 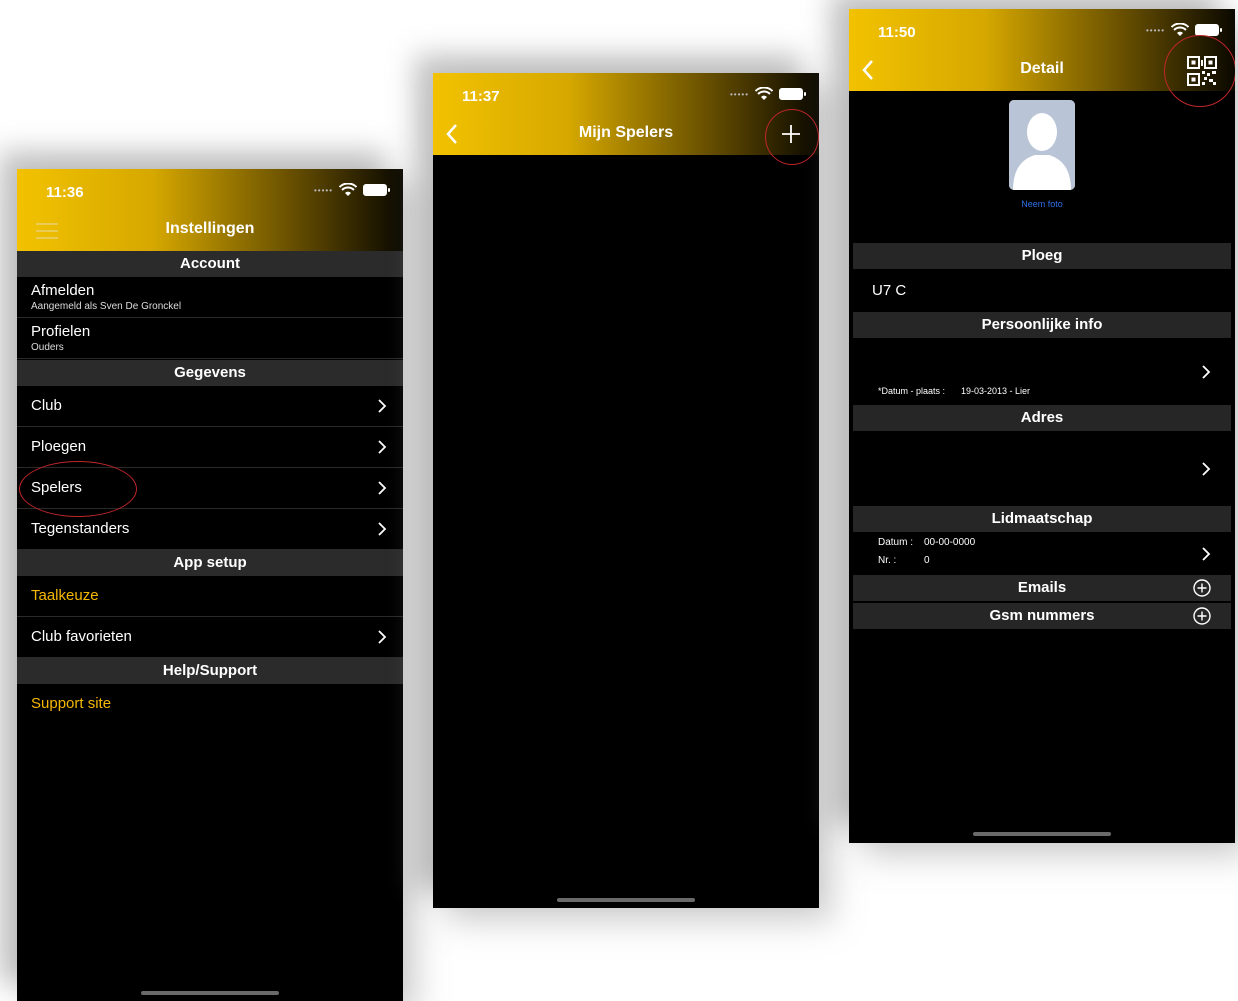 What do you see at coordinates (210, 338) in the screenshot?
I see `row-profielen: Profielen Ouders` at bounding box center [210, 338].